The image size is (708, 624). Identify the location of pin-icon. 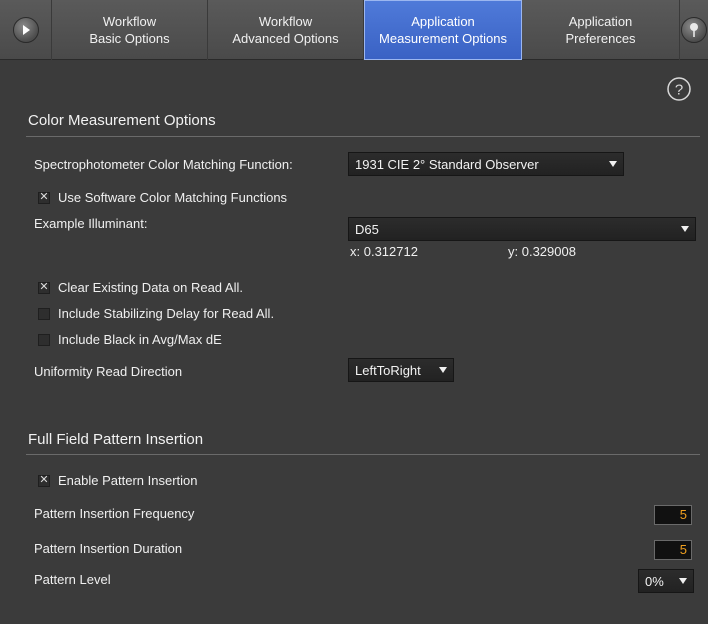
(694, 30).